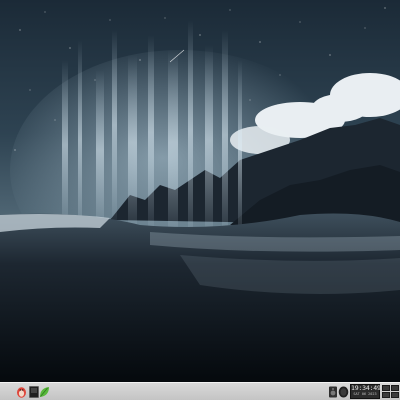  I want to click on workspace-4-button, so click(395, 395).